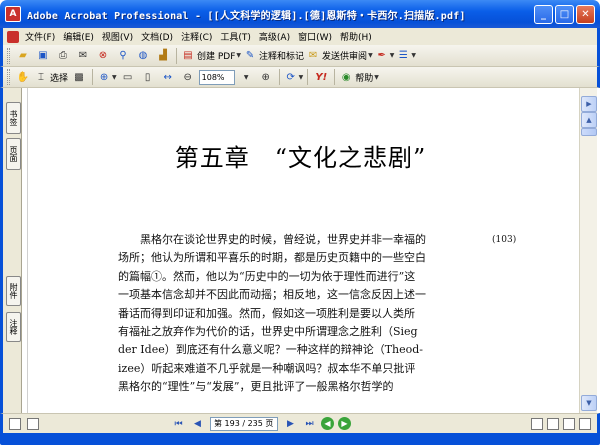 The width and height of the screenshot is (600, 445). What do you see at coordinates (272, 258) in the screenshot?
I see `text-line: 场所；他认为所谓和平喜乐的时期，都是历史页籍中的一些空白` at bounding box center [272, 258].